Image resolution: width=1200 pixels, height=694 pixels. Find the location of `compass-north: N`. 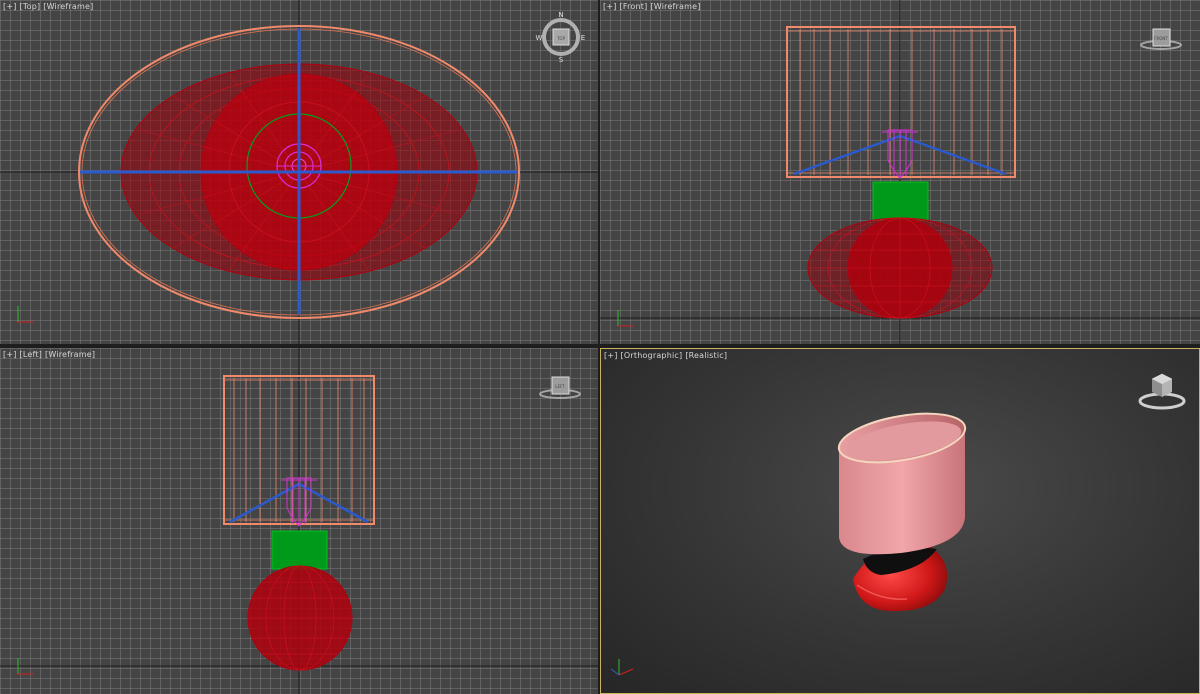

compass-north: N is located at coordinates (560, 15).